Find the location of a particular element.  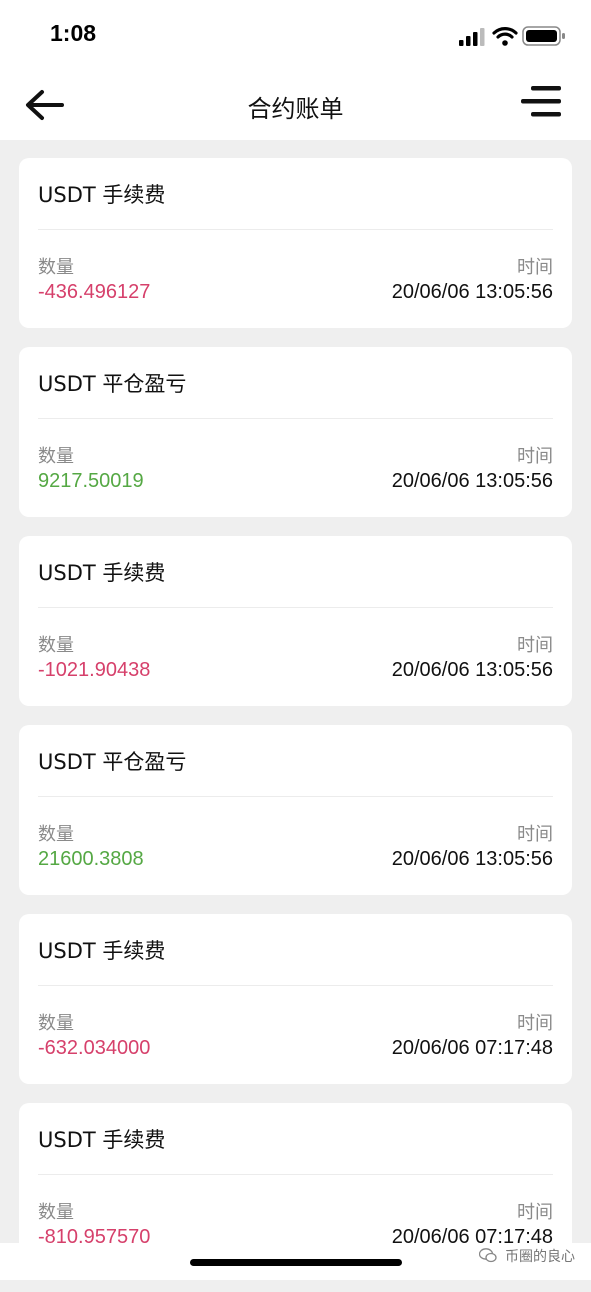

status-icons is located at coordinates (514, 37).